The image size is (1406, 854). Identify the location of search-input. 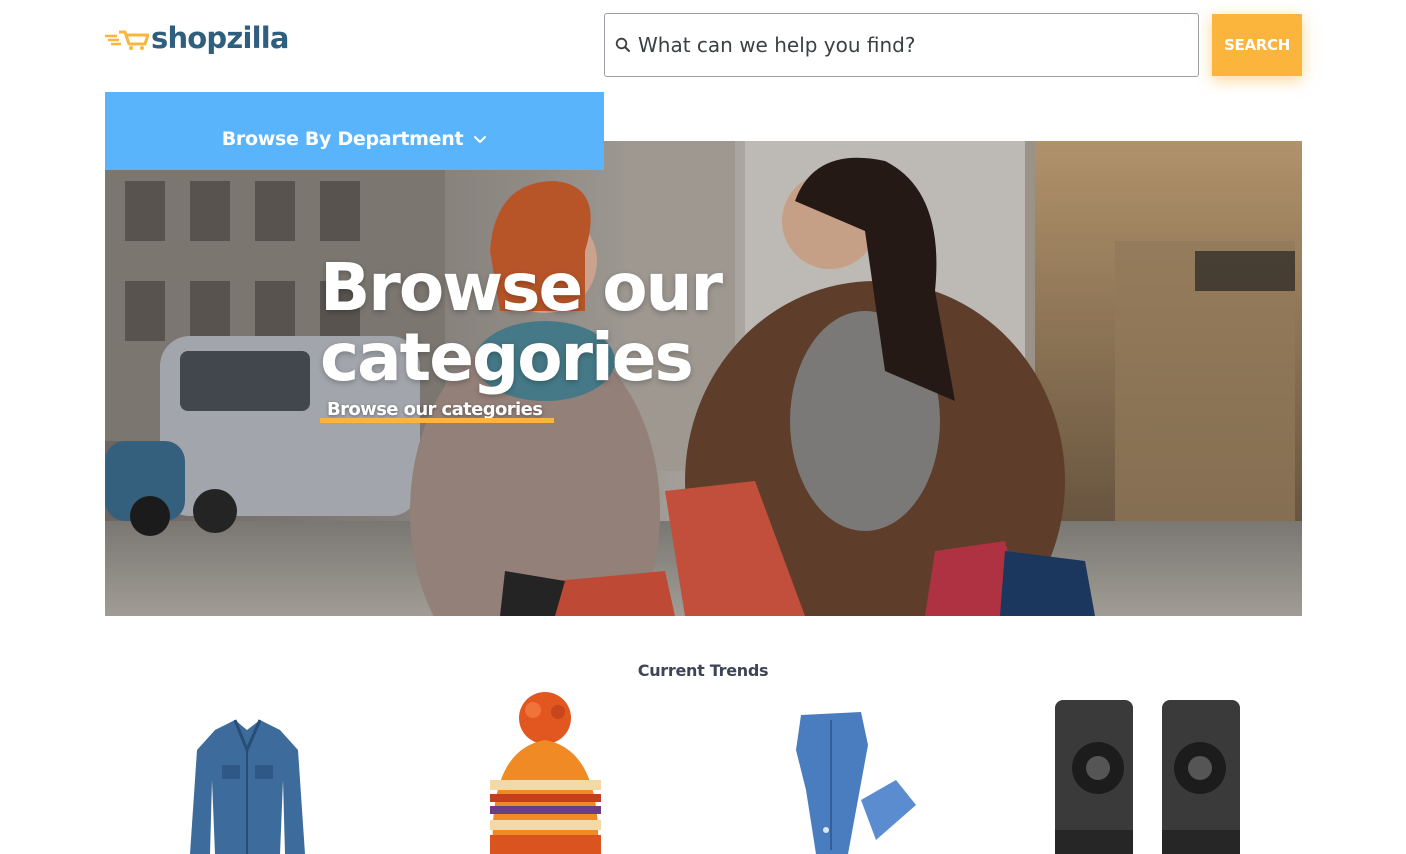
(898, 45).